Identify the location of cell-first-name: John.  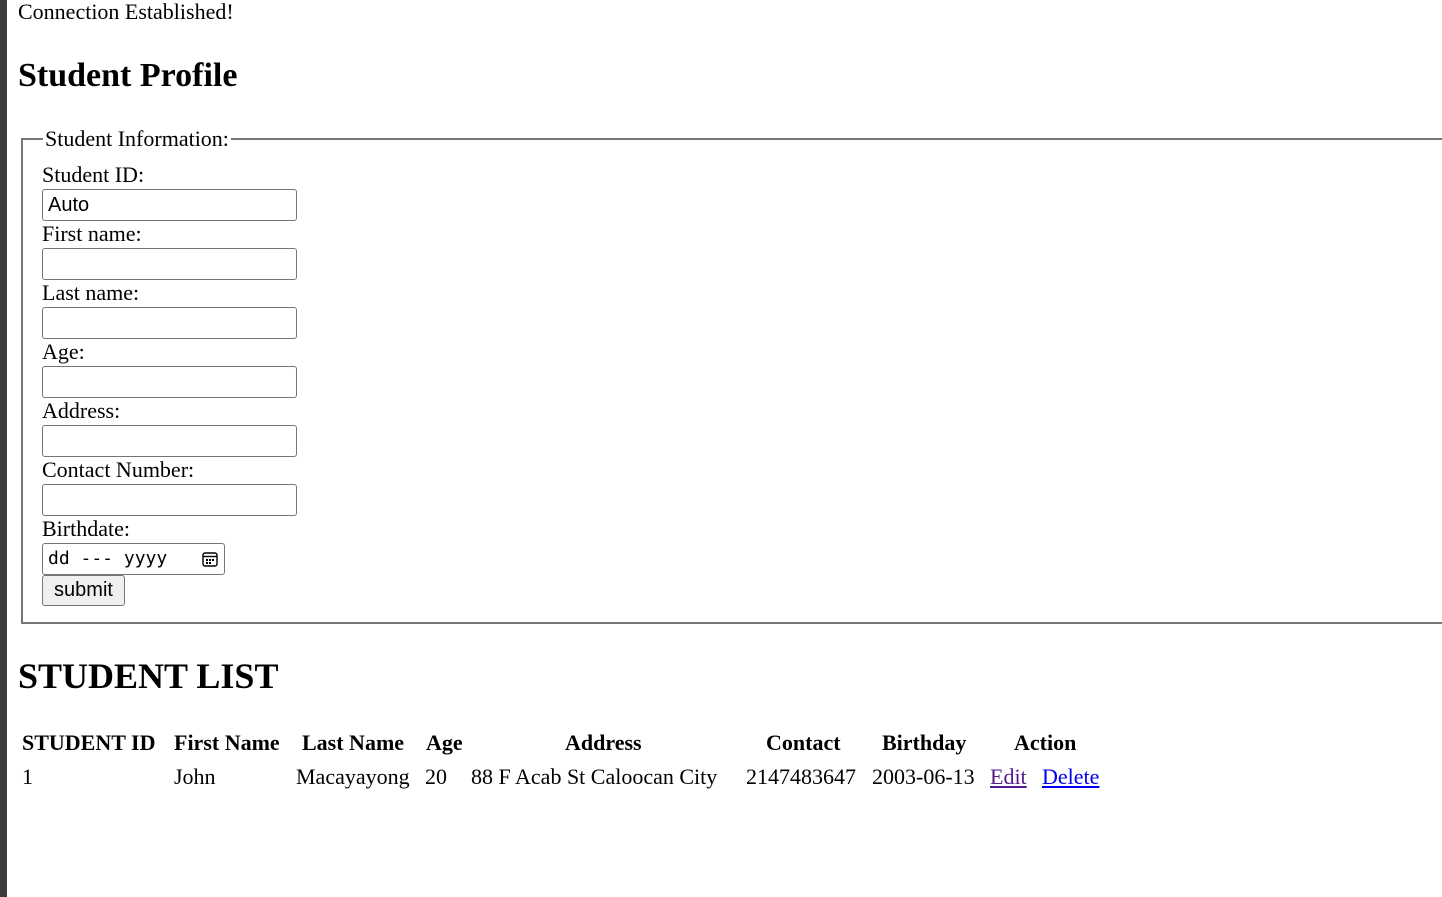
(195, 776).